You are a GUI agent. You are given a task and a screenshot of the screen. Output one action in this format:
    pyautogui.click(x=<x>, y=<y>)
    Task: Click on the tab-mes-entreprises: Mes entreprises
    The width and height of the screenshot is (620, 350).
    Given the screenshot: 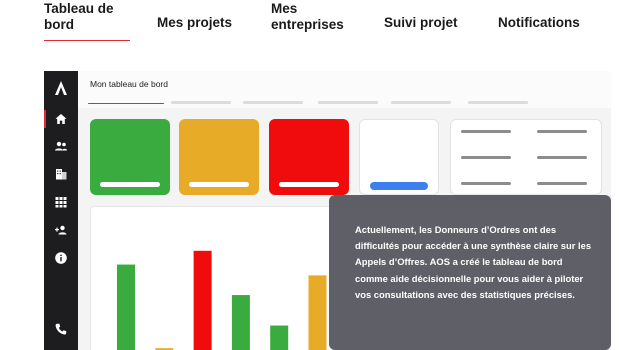 What is the action you would take?
    pyautogui.click(x=316, y=17)
    